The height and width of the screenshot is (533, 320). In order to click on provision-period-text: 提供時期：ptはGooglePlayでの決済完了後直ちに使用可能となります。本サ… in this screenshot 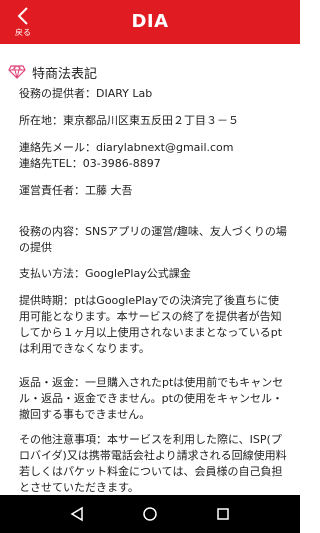, I will do `click(151, 324)`.